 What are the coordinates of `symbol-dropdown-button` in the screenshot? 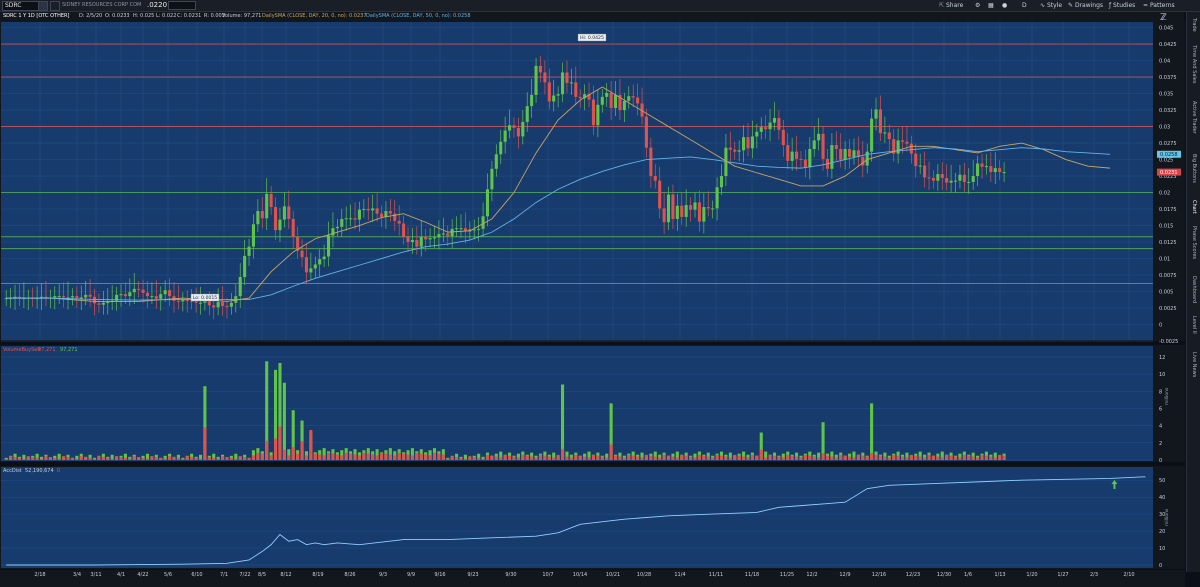 It's located at (43, 6).